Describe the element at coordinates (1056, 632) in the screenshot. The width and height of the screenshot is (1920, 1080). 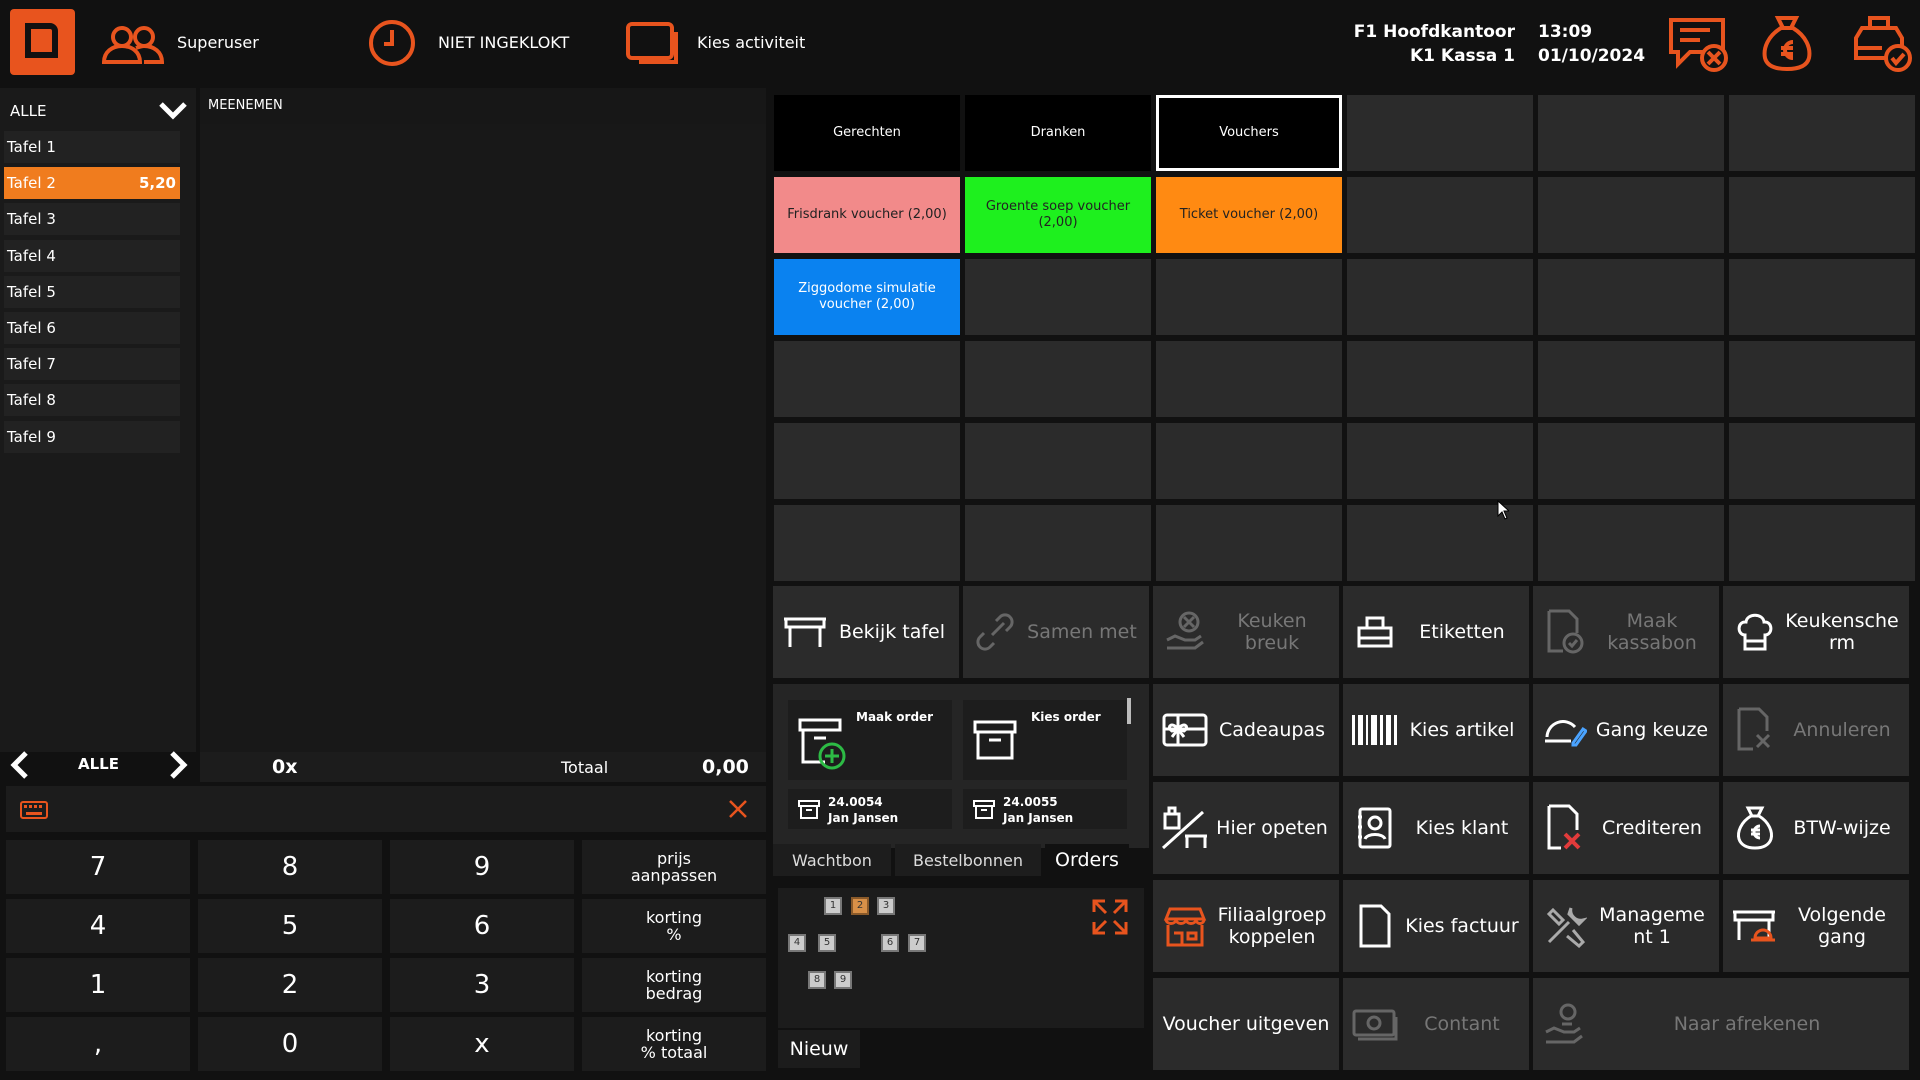
I see `samen-met-button: Samen met` at that location.